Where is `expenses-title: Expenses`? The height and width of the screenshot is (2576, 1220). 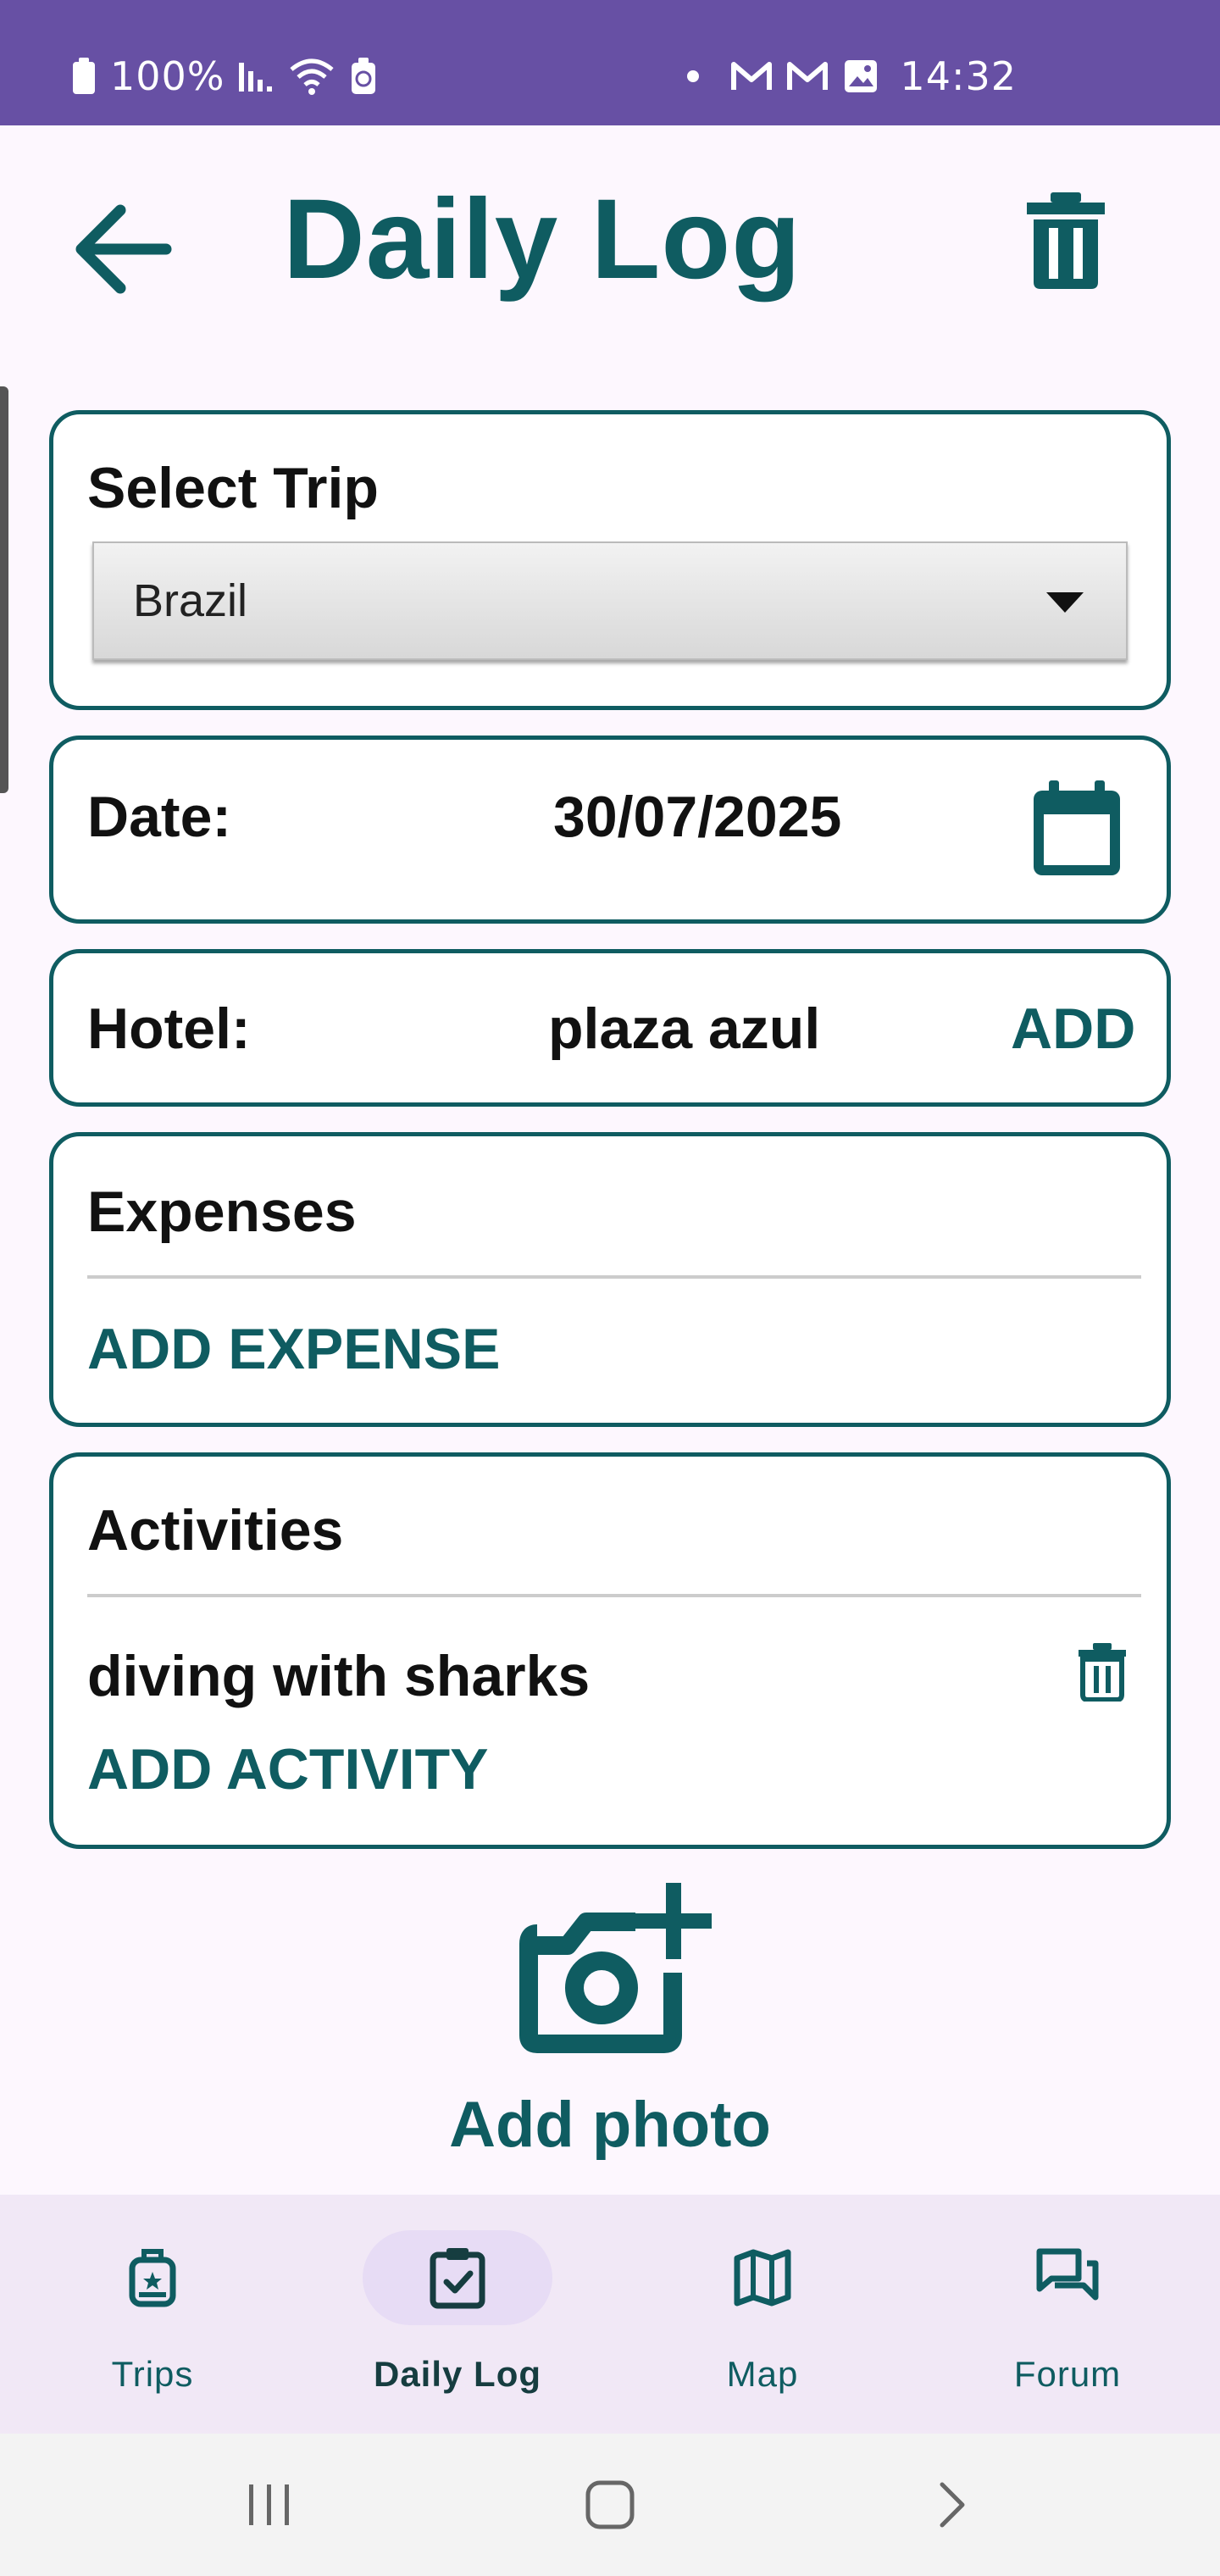 expenses-title: Expenses is located at coordinates (222, 1212).